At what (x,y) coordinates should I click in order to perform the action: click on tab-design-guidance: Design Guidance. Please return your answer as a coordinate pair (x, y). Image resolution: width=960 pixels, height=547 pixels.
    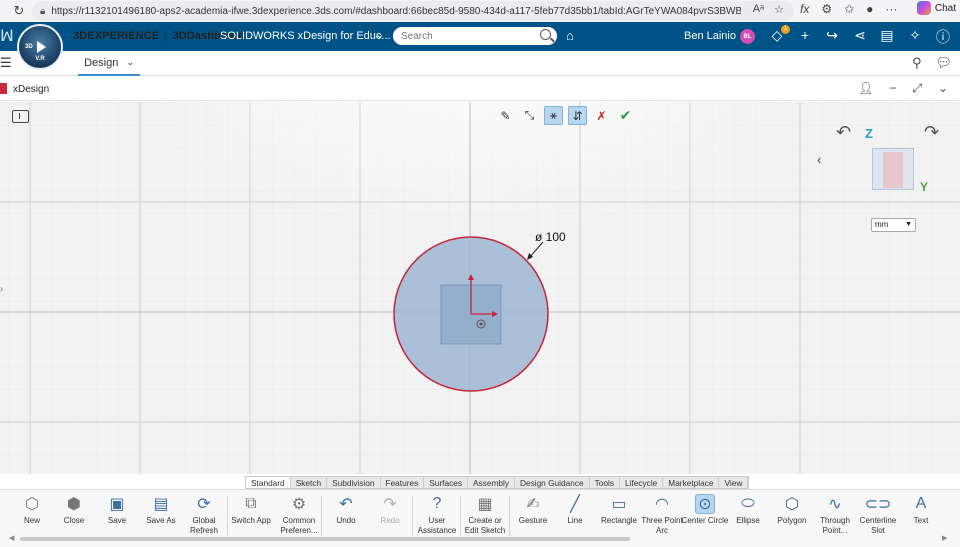
    Looking at the image, I should click on (552, 482).